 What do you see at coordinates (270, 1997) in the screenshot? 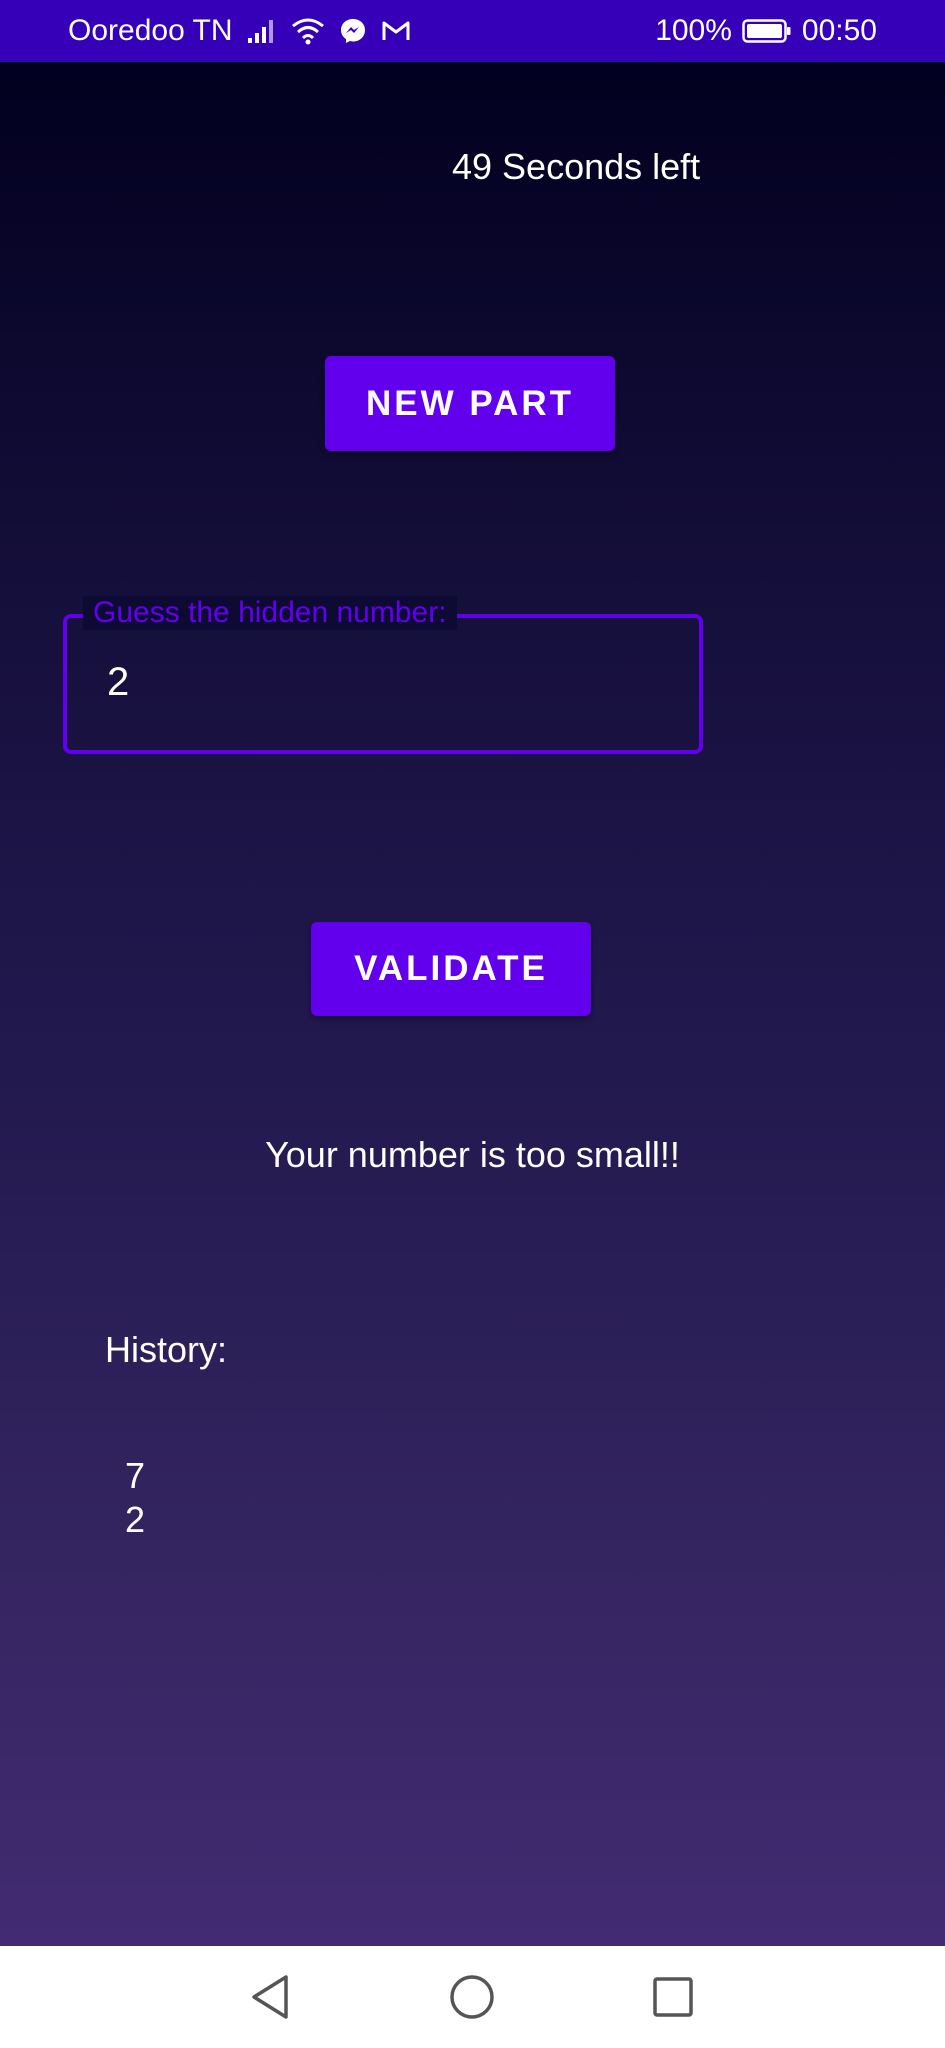
I see `back-icon` at bounding box center [270, 1997].